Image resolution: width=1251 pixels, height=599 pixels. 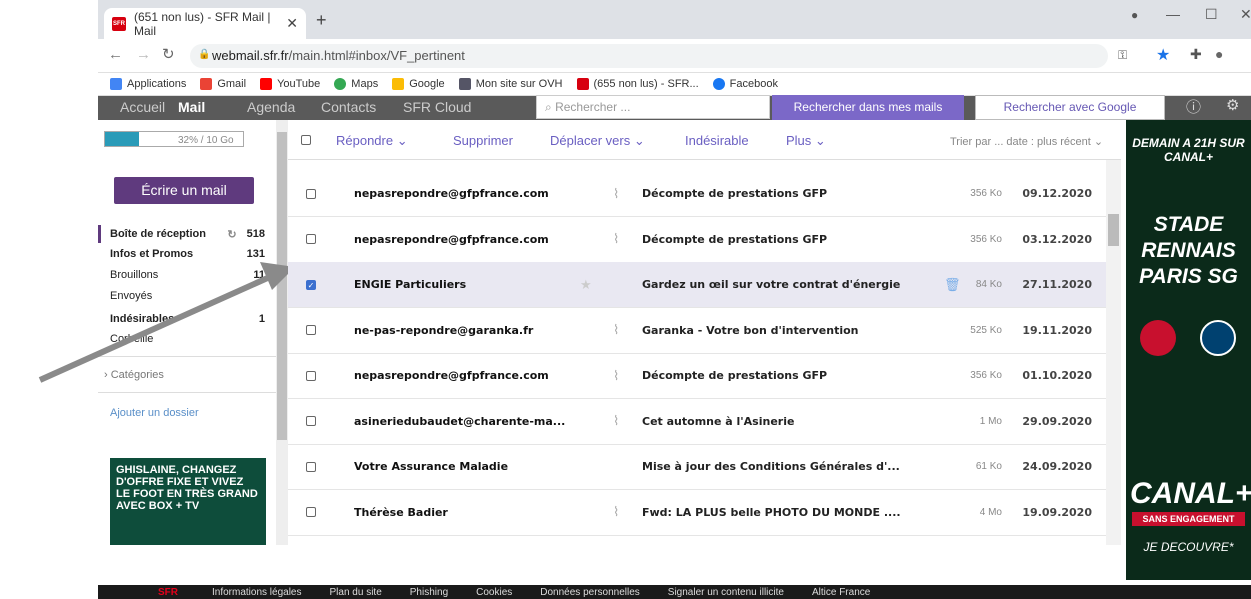 What do you see at coordinates (1026, 141) in the screenshot?
I see `sort-dropdown: Trier par ... date : plus récent ⌄` at bounding box center [1026, 141].